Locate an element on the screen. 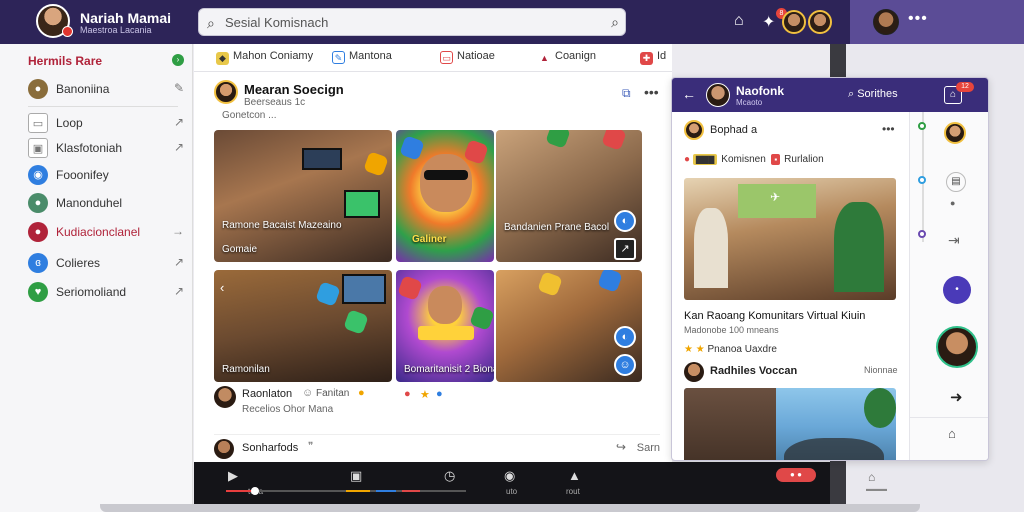 The width and height of the screenshot is (1024, 512). sidebar-item-manonduhel: ● Manonduhel is located at coordinates (106, 203).